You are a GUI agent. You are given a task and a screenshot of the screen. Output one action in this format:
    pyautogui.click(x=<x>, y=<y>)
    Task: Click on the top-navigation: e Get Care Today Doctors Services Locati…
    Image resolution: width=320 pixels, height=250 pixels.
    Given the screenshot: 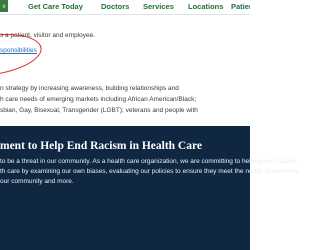 What is the action you would take?
    pyautogui.click(x=125, y=7)
    